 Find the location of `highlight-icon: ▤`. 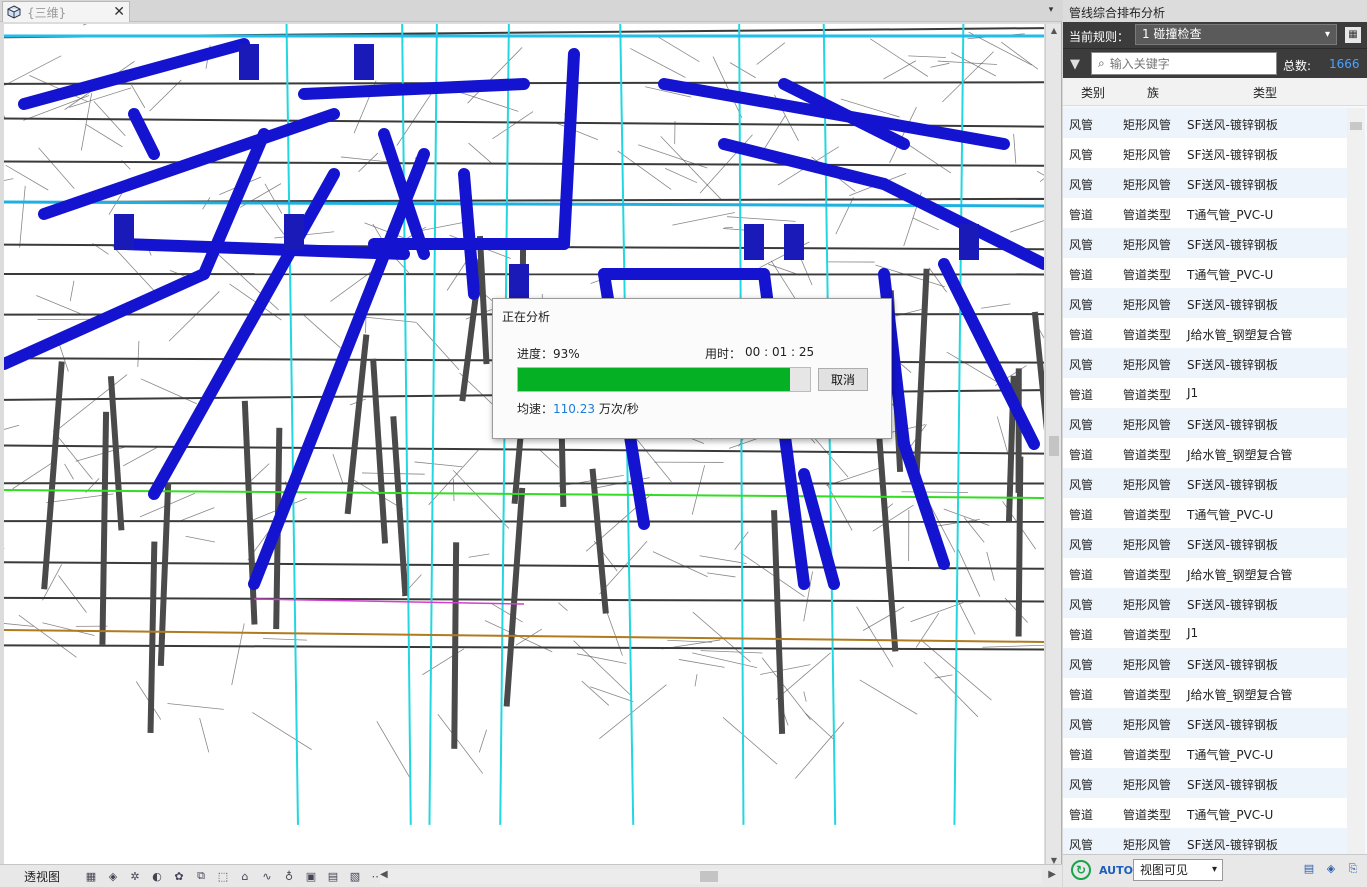

highlight-icon: ▤ is located at coordinates (333, 876).